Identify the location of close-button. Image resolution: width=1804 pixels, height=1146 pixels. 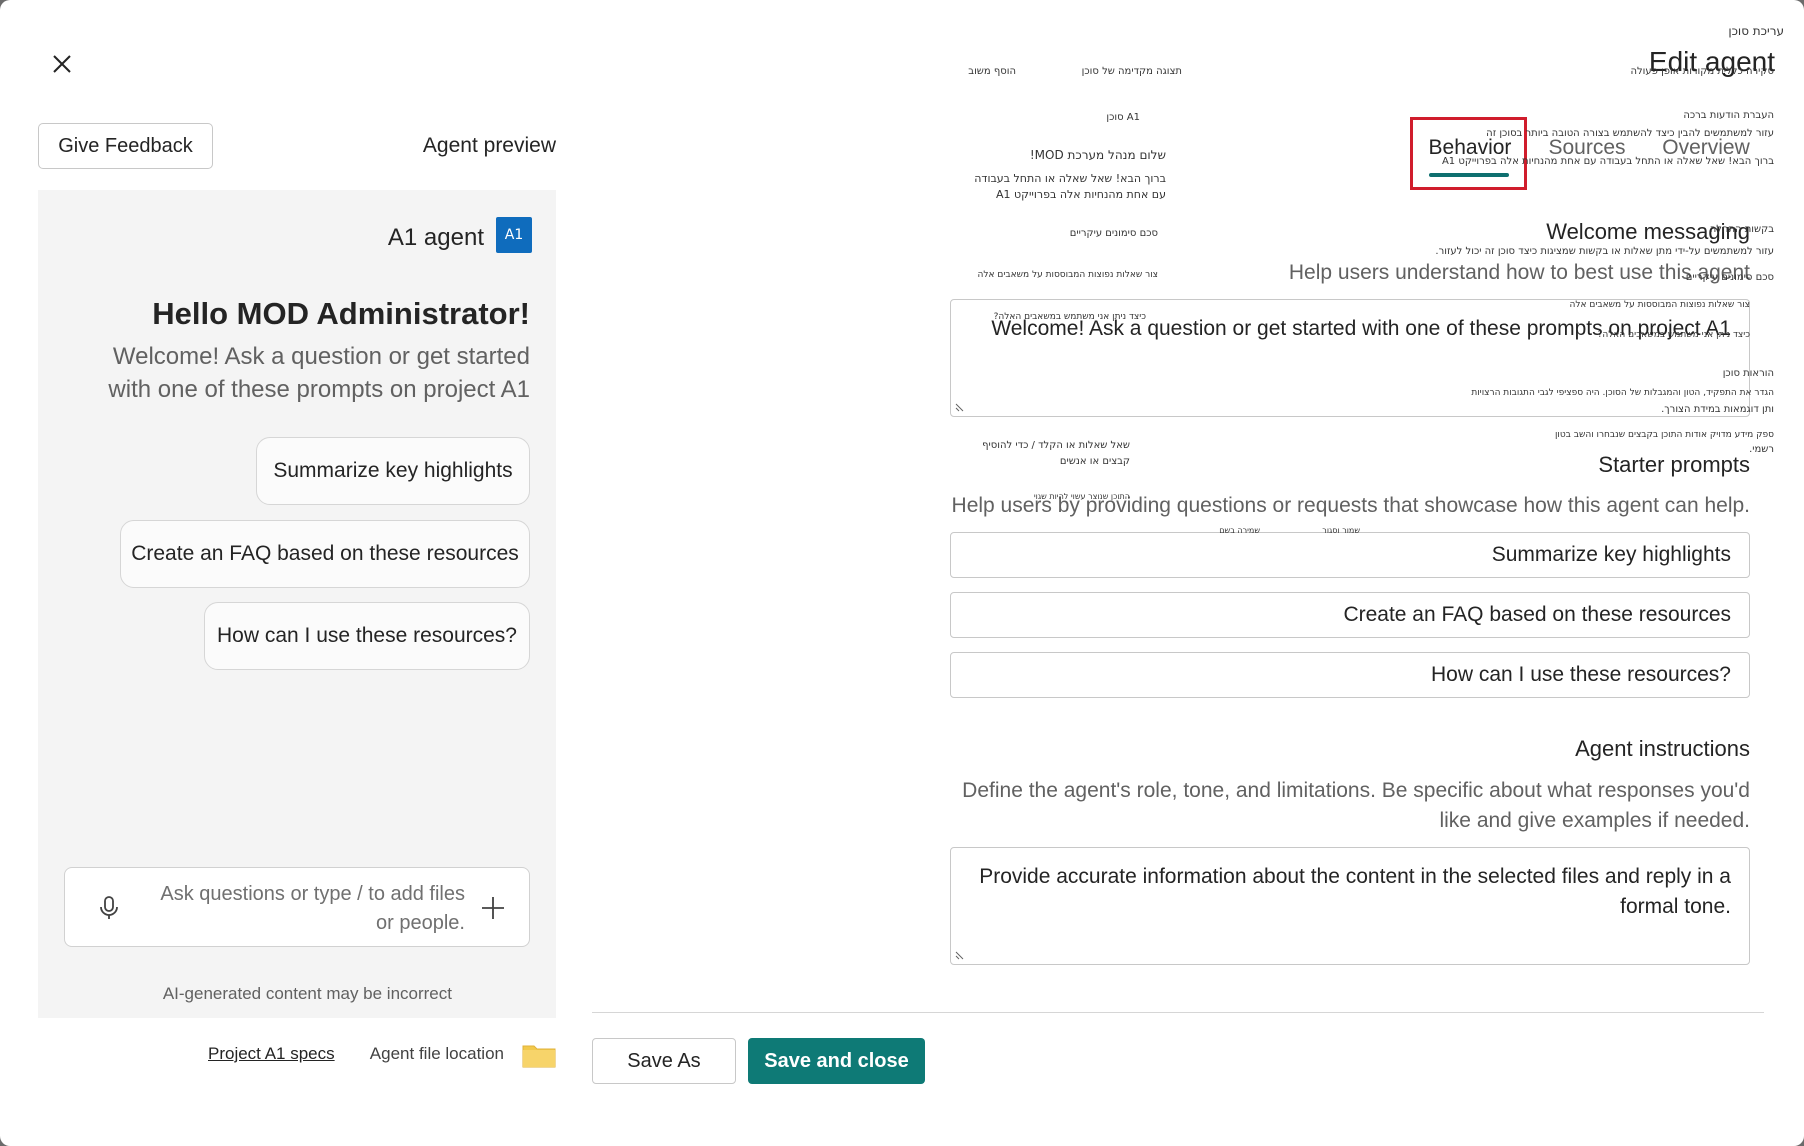
(62, 64).